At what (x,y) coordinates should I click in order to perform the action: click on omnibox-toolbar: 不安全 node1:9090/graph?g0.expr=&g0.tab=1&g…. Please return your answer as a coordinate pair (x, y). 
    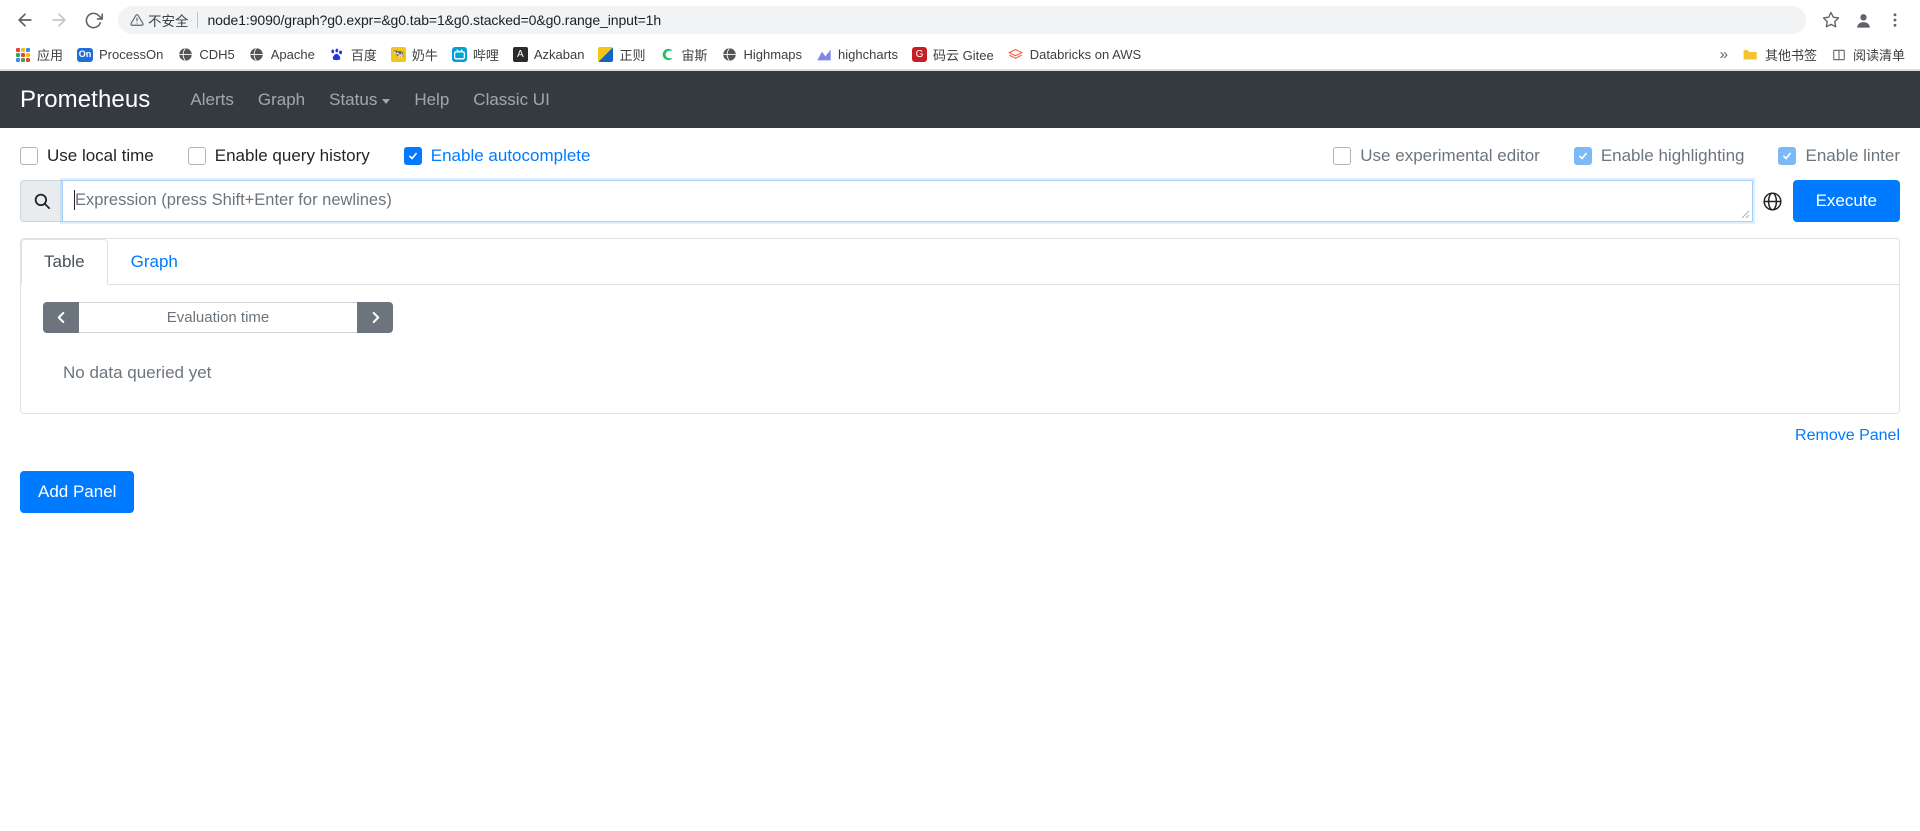
    Looking at the image, I should click on (960, 20).